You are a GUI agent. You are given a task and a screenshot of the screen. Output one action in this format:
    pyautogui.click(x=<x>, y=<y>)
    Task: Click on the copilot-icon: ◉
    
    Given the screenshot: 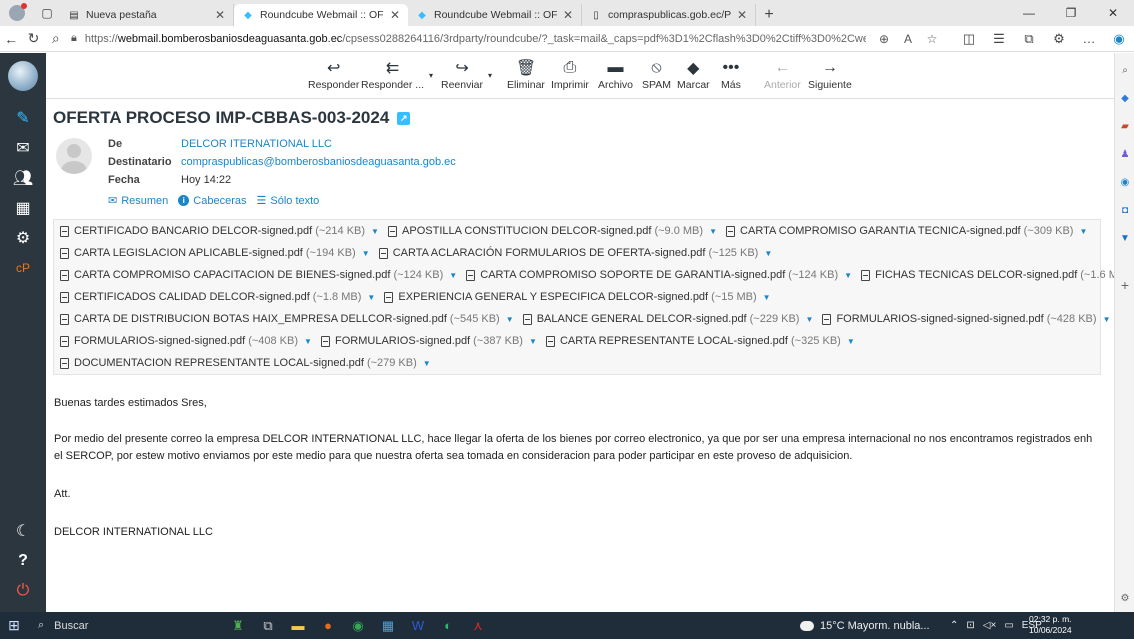 What is the action you would take?
    pyautogui.click(x=1119, y=39)
    